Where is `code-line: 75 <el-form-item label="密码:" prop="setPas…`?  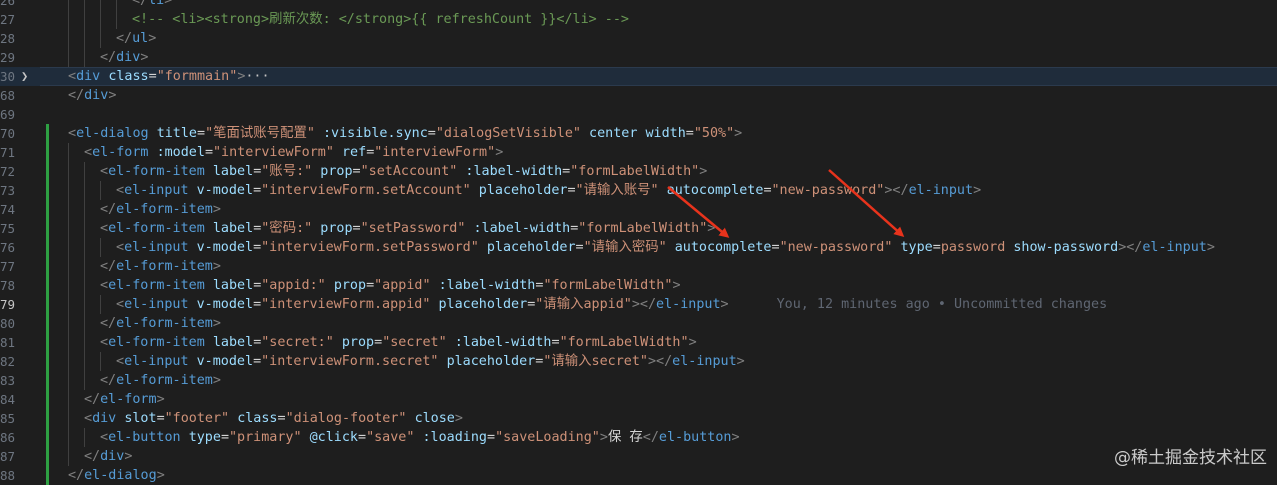 code-line: 75 <el-form-item label="密码:" prop="setPas… is located at coordinates (638, 228).